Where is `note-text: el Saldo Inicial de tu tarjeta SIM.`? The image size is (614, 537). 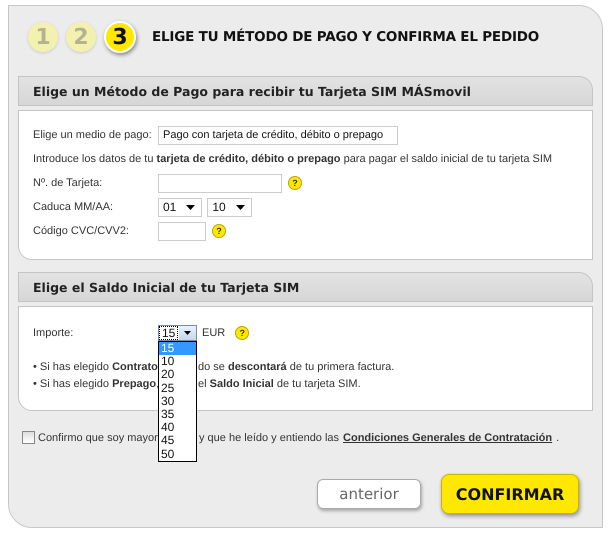
note-text: el Saldo Inicial de tu tarjeta SIM. is located at coordinates (279, 384).